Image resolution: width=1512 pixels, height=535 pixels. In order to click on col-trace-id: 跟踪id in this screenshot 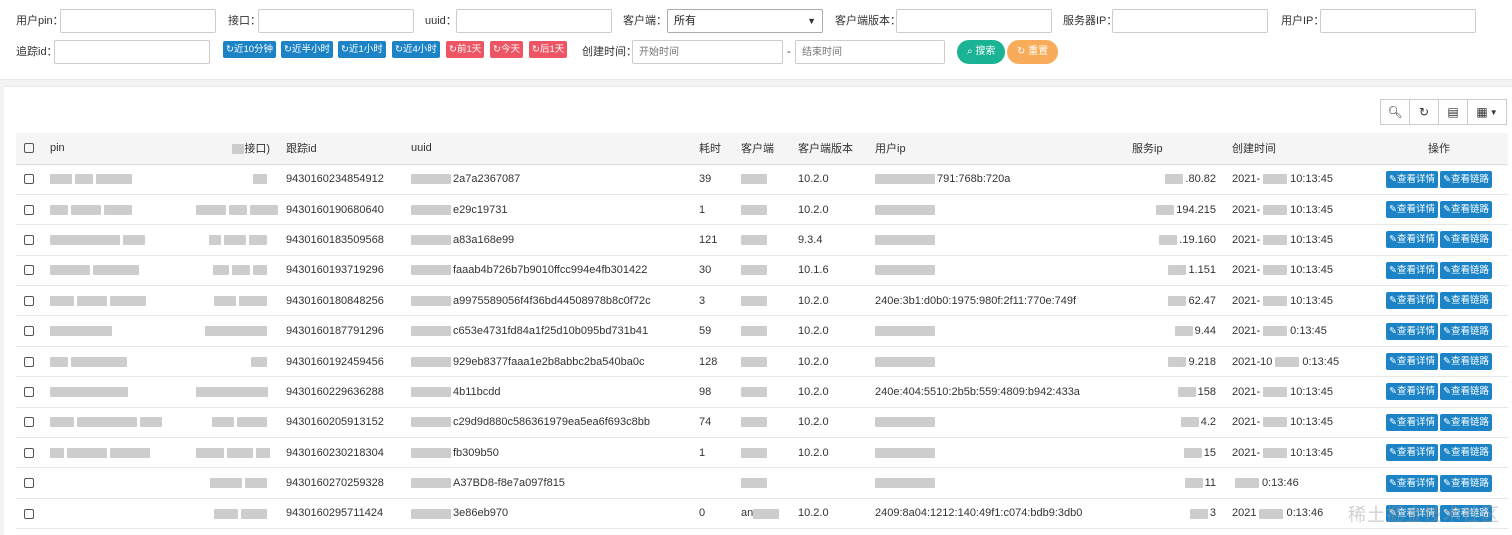, I will do `click(340, 149)`.